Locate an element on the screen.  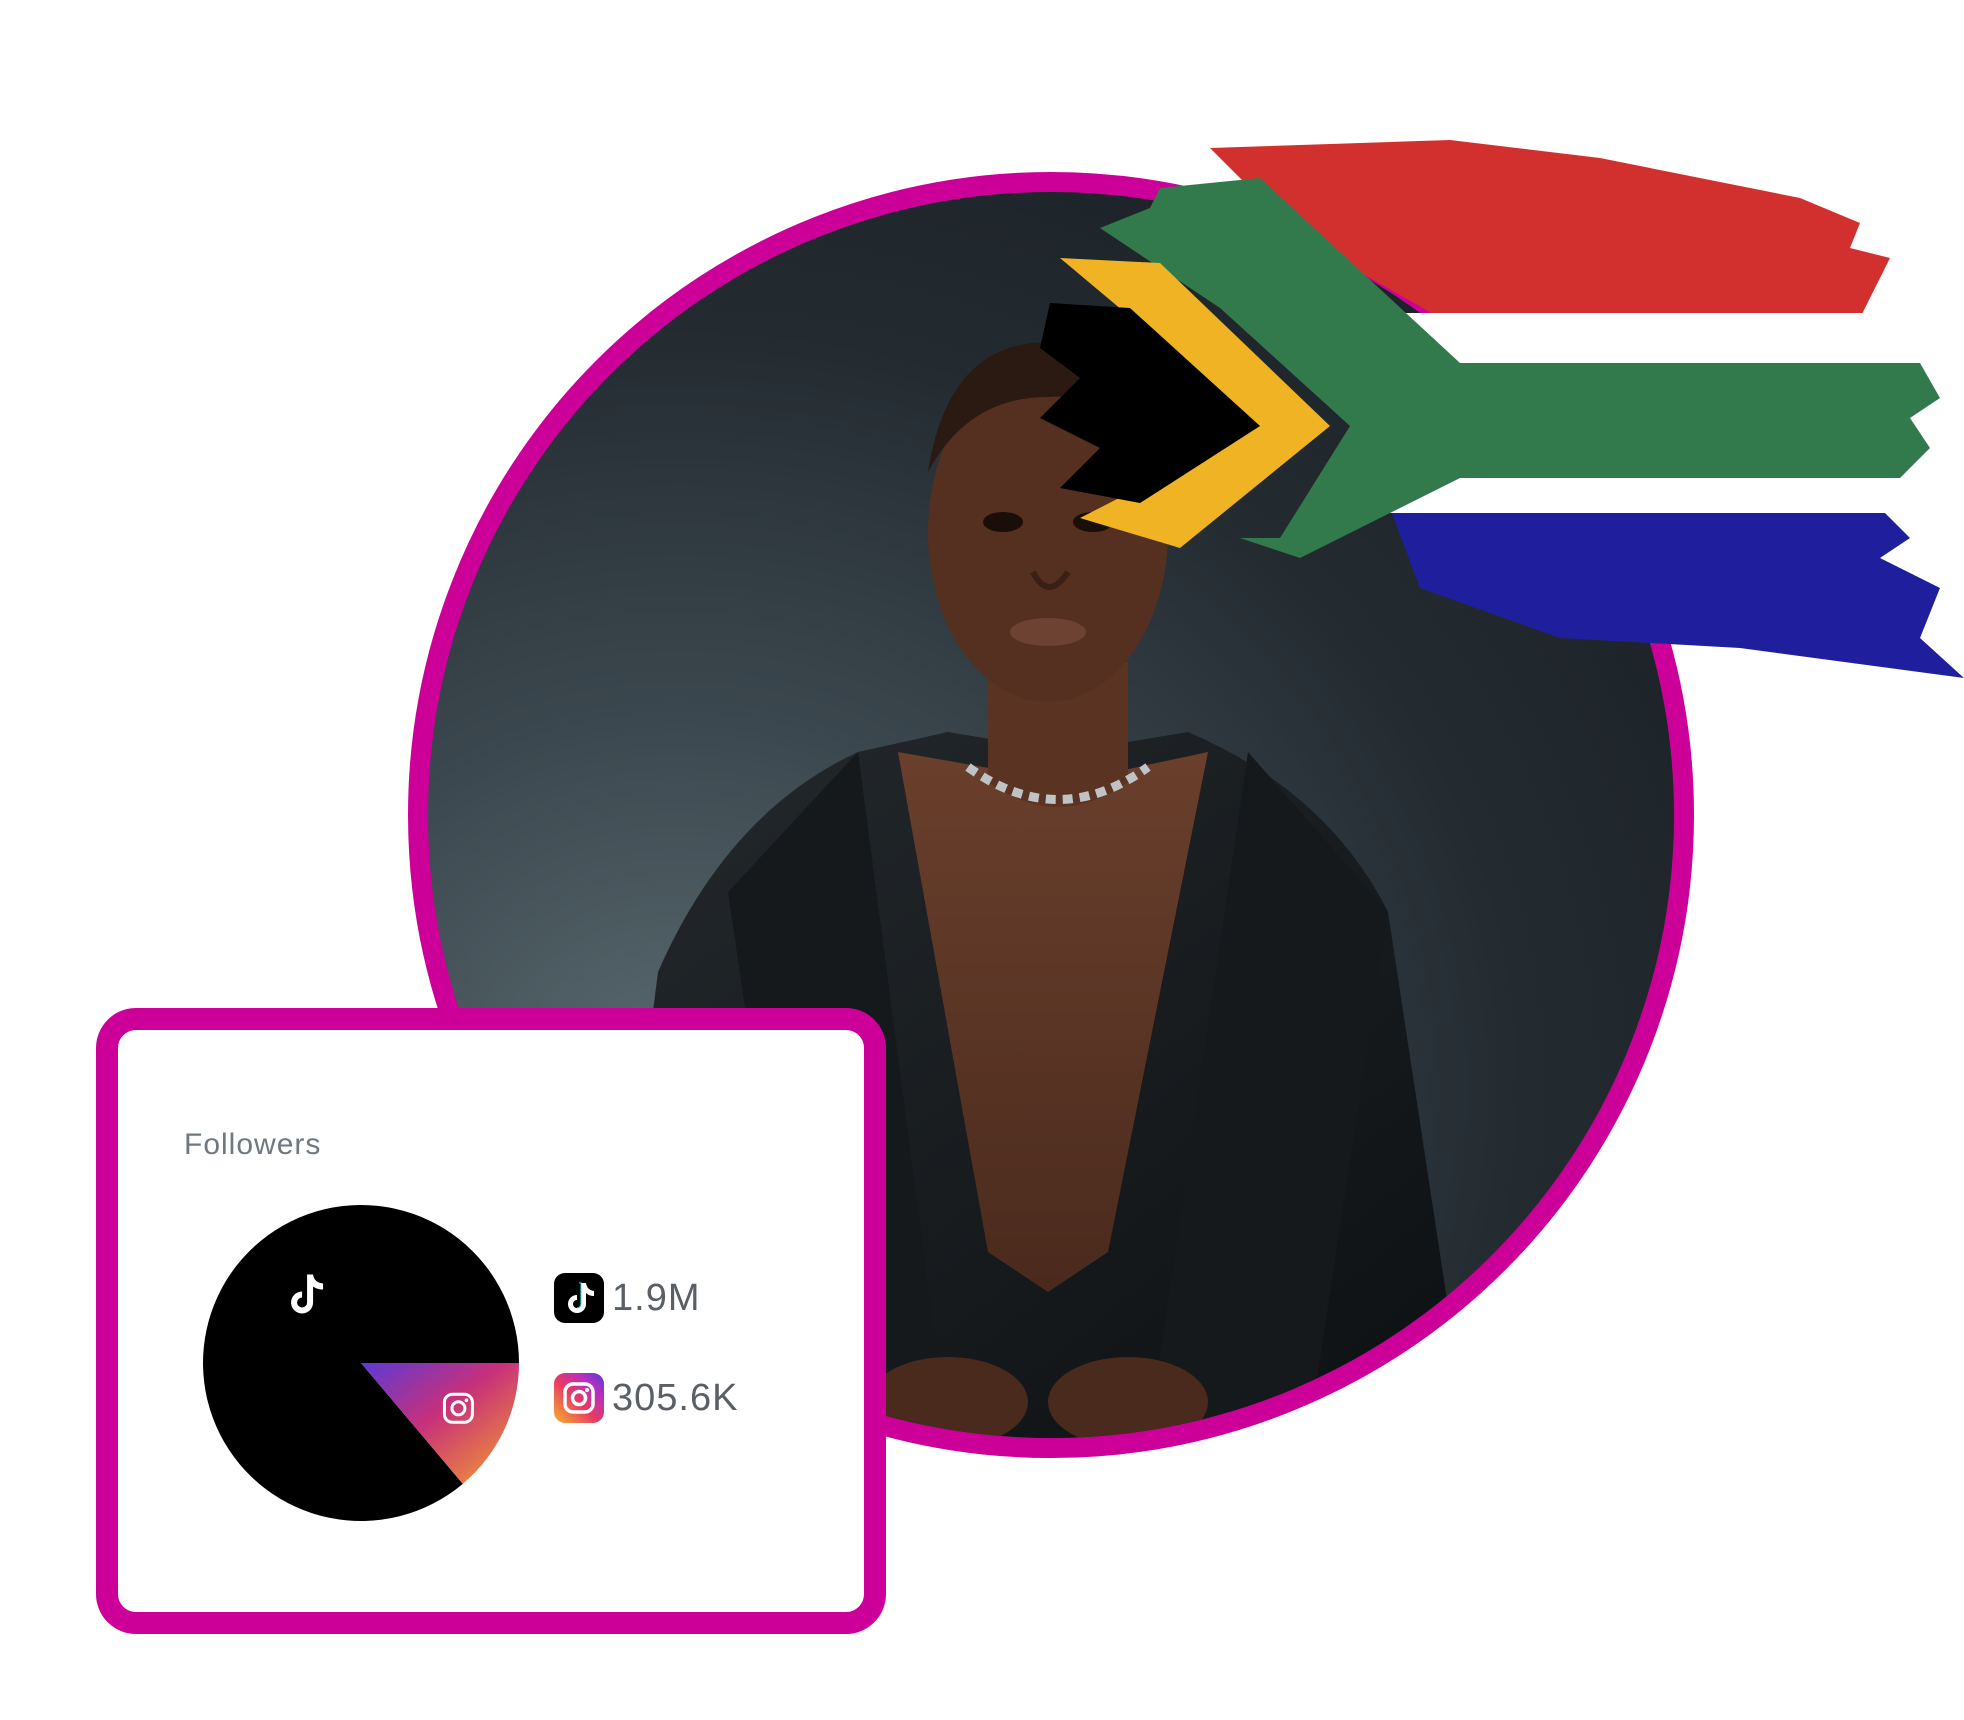
instagram-icon is located at coordinates (579, 1398).